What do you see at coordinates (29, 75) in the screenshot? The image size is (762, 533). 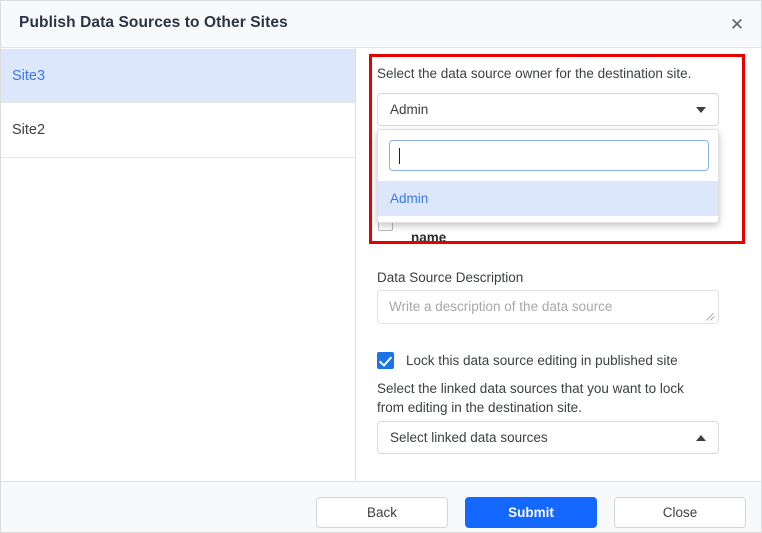 I see `sidebar-item-label: Site3` at bounding box center [29, 75].